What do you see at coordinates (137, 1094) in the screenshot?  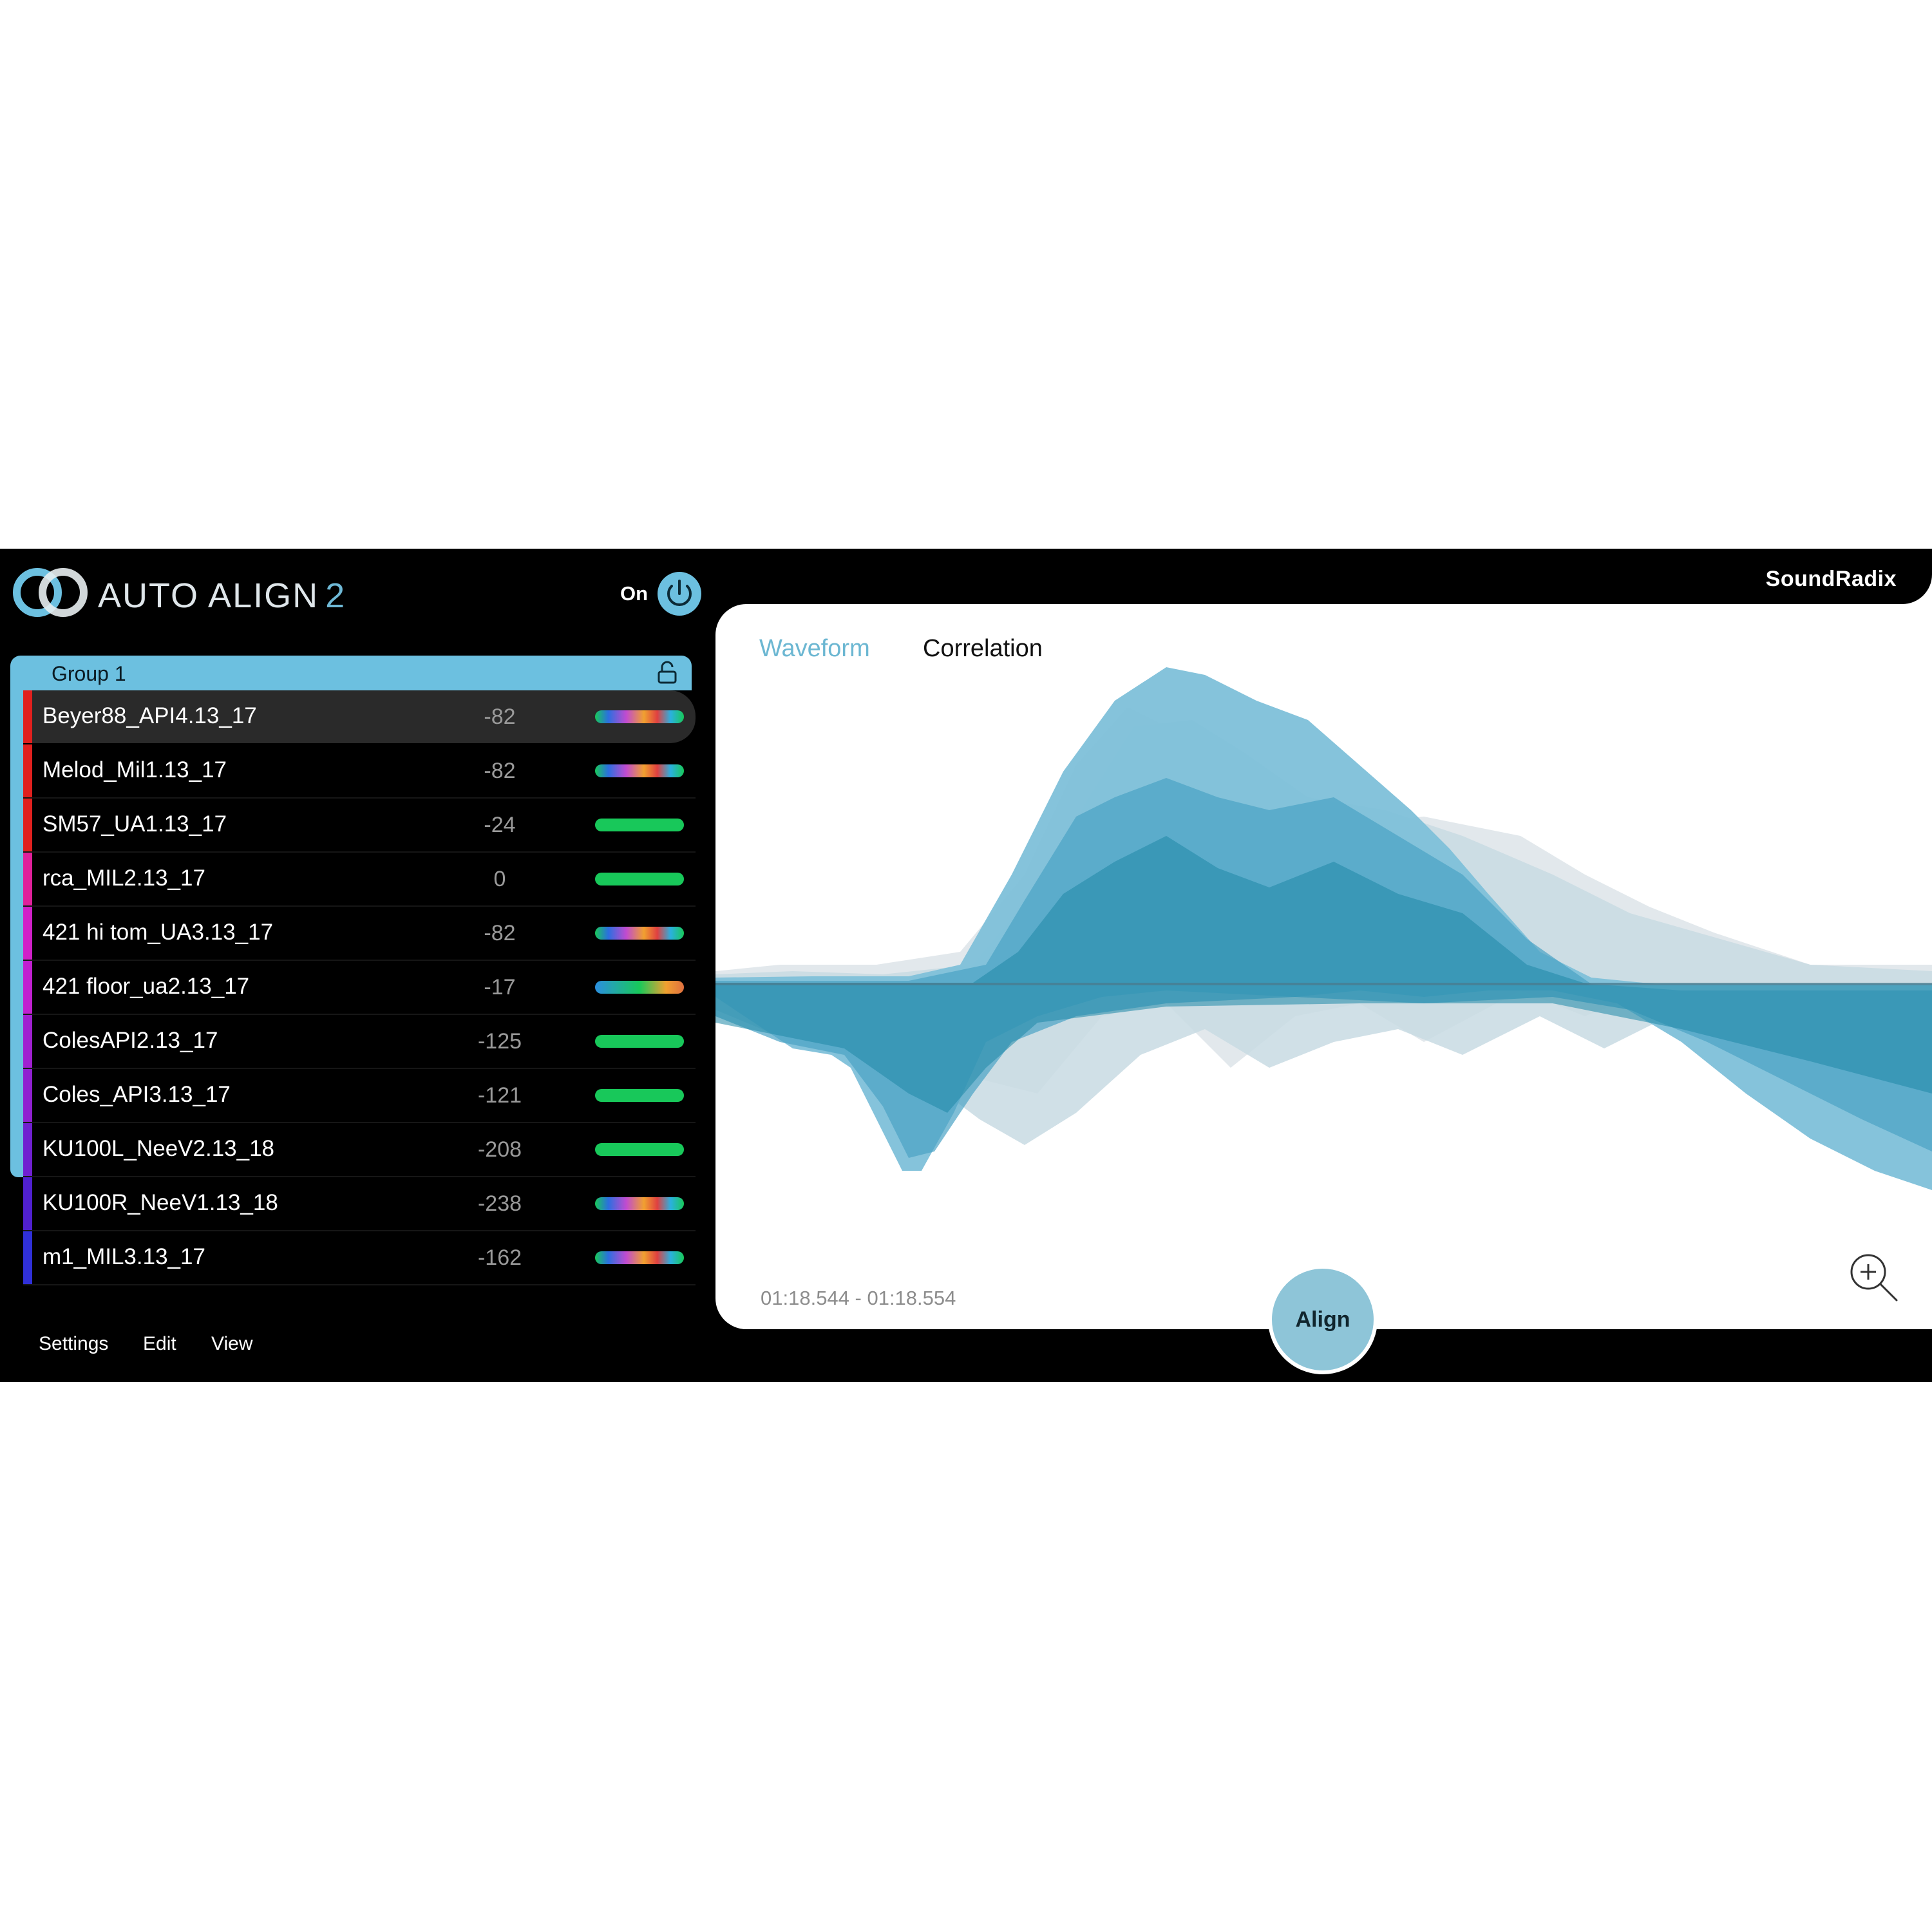 I see `track-name: Coles_API3.13_17` at bounding box center [137, 1094].